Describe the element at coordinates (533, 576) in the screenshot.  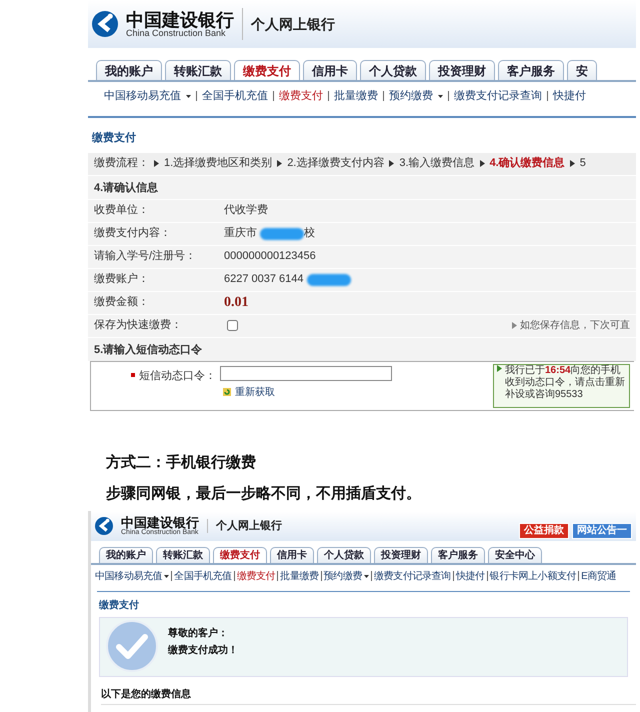
I see `submenu-link: 银行卡网上小额支付` at that location.